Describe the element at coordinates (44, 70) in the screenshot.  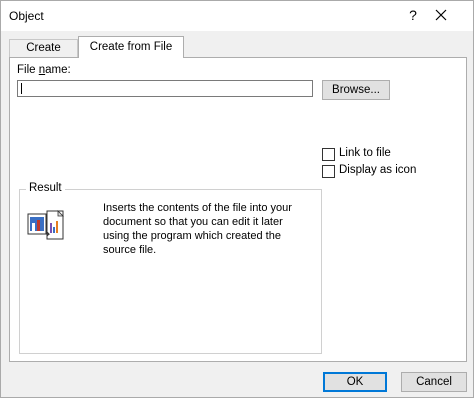
I see `file-name-label: File name:` at that location.